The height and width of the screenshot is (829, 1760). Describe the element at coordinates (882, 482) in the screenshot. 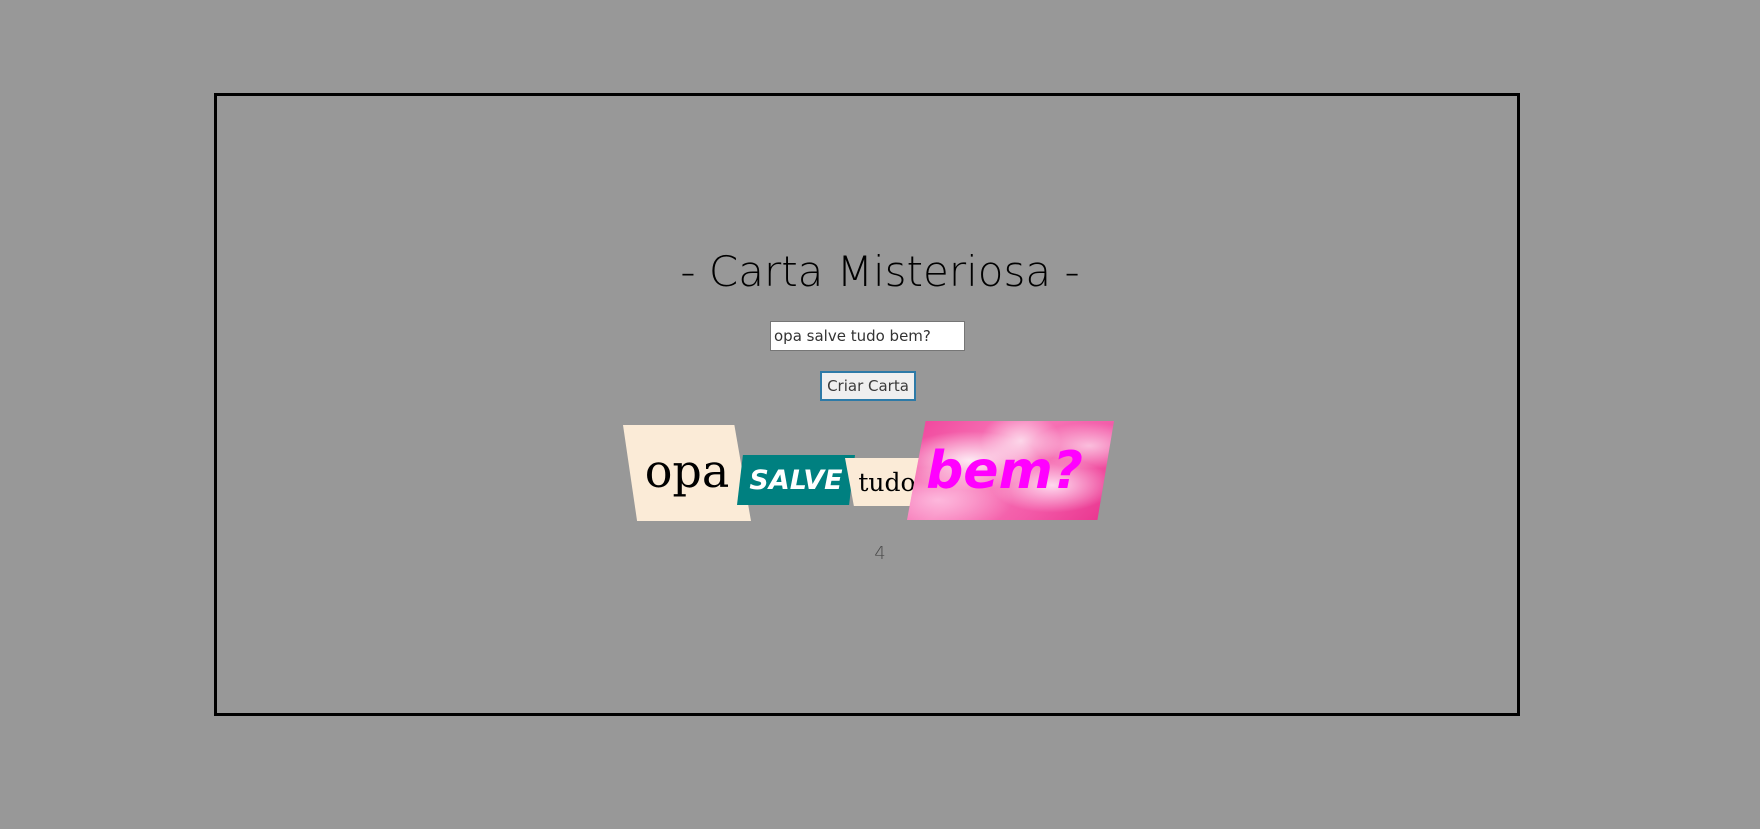

I see `letter-word: tudo` at that location.